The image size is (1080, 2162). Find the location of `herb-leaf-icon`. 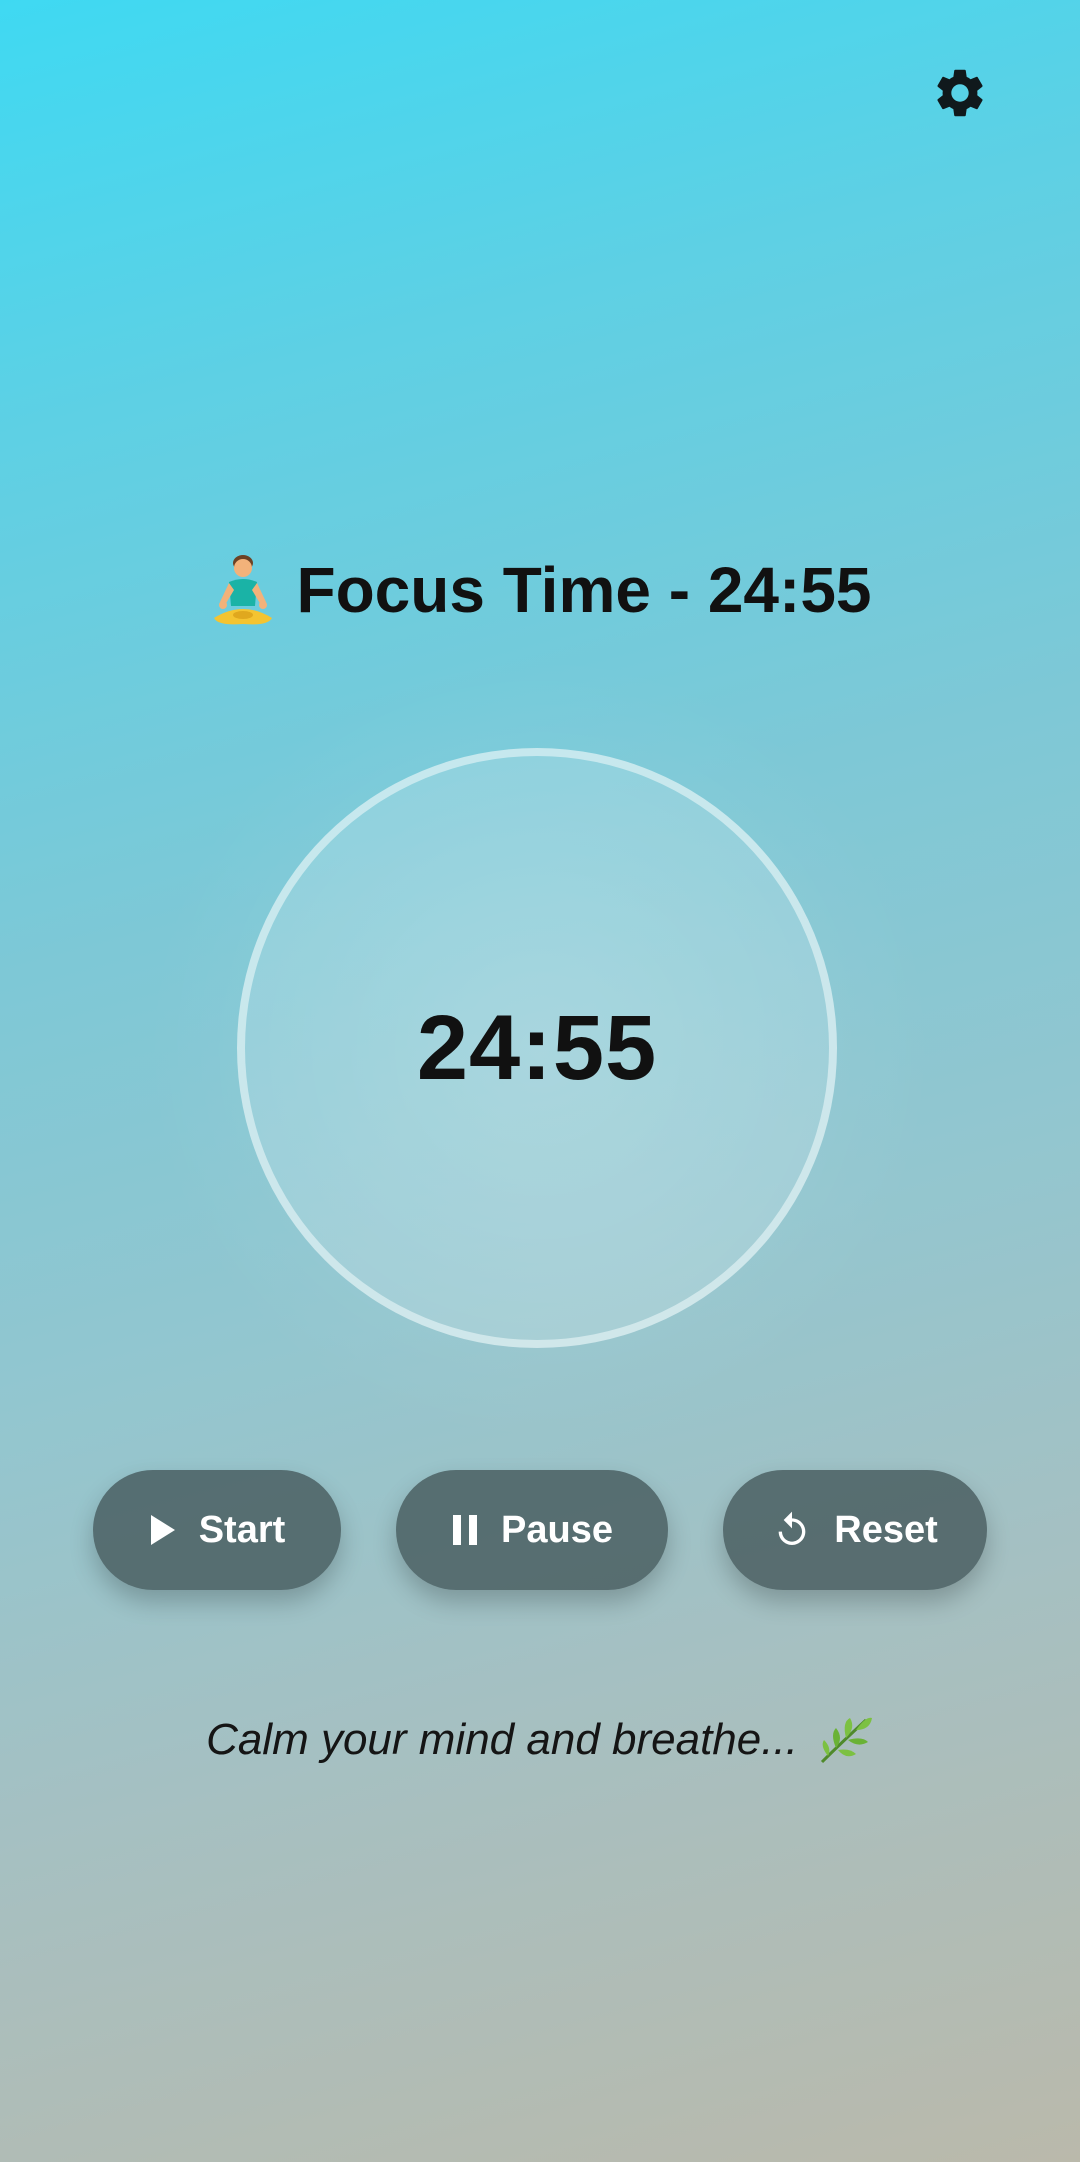

herb-leaf-icon is located at coordinates (846, 1740).